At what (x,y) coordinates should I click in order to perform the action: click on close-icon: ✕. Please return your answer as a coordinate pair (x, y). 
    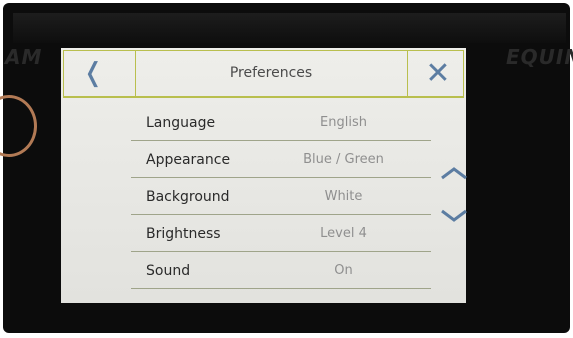
    Looking at the image, I should click on (438, 73).